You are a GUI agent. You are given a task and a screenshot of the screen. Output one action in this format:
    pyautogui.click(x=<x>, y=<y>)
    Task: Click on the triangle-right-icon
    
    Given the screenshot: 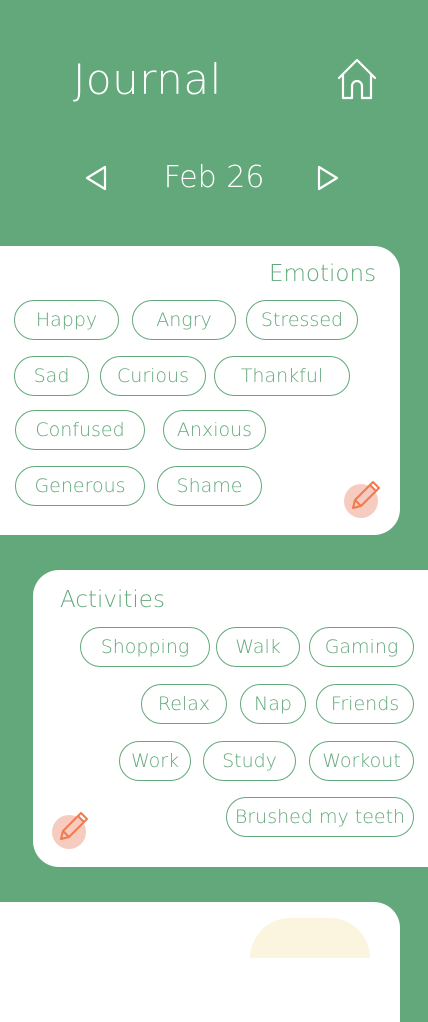 What is the action you would take?
    pyautogui.click(x=328, y=178)
    